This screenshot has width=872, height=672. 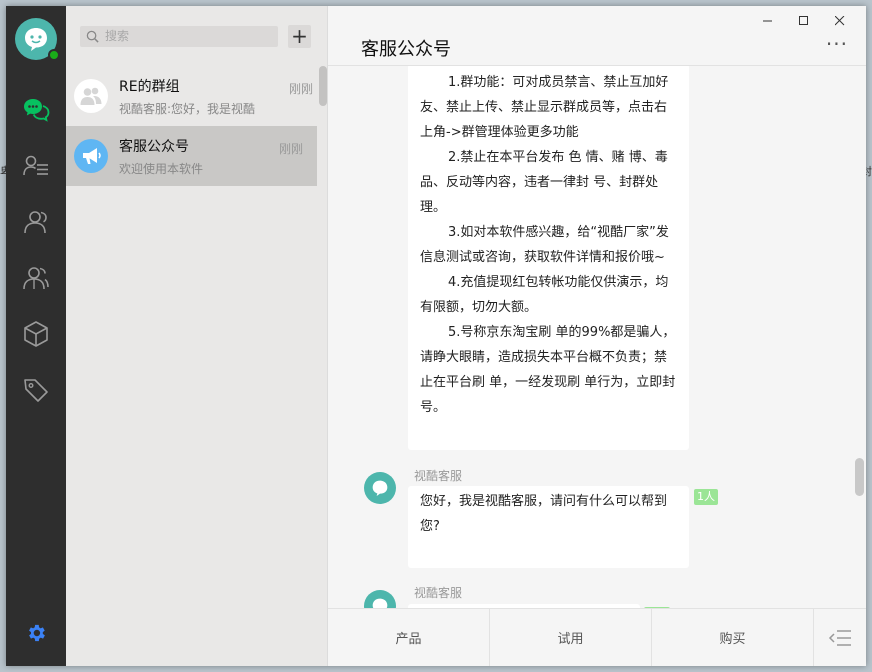 I want to click on message-text: 您好，我是视酷客服，请问有什么可以帮到您?, so click(x=544, y=514).